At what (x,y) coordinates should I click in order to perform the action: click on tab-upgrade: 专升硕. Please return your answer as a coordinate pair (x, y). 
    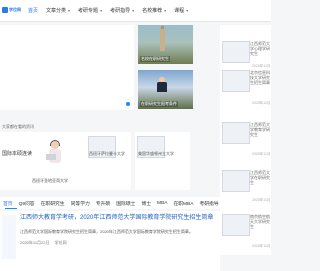
    Looking at the image, I should click on (103, 203).